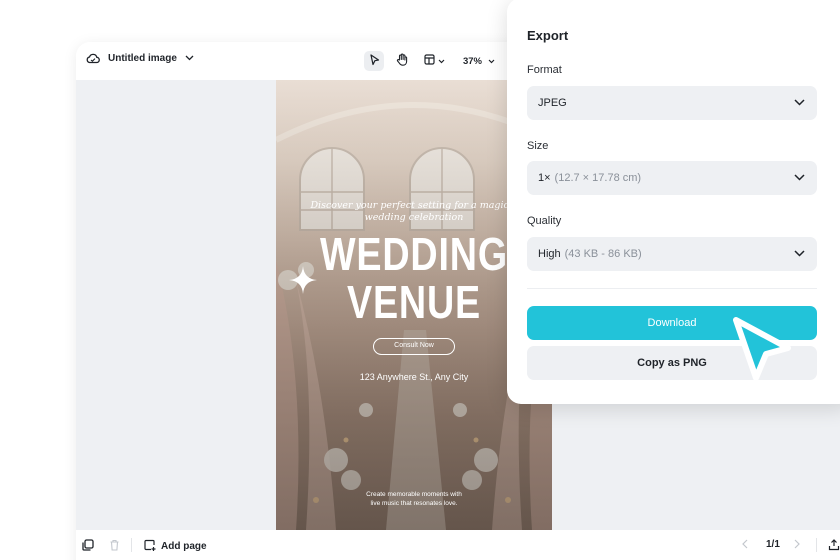 The height and width of the screenshot is (560, 840). What do you see at coordinates (549, 254) in the screenshot?
I see `quality-value: High` at bounding box center [549, 254].